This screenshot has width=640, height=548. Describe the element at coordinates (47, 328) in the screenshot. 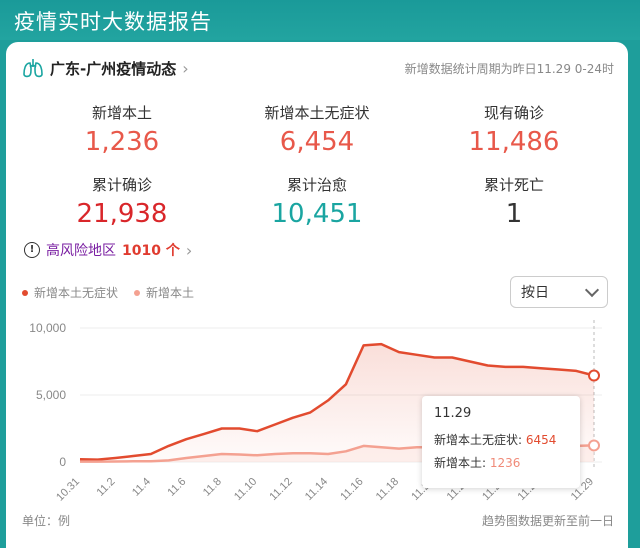

I see `y-tick-label: 10,000` at that location.